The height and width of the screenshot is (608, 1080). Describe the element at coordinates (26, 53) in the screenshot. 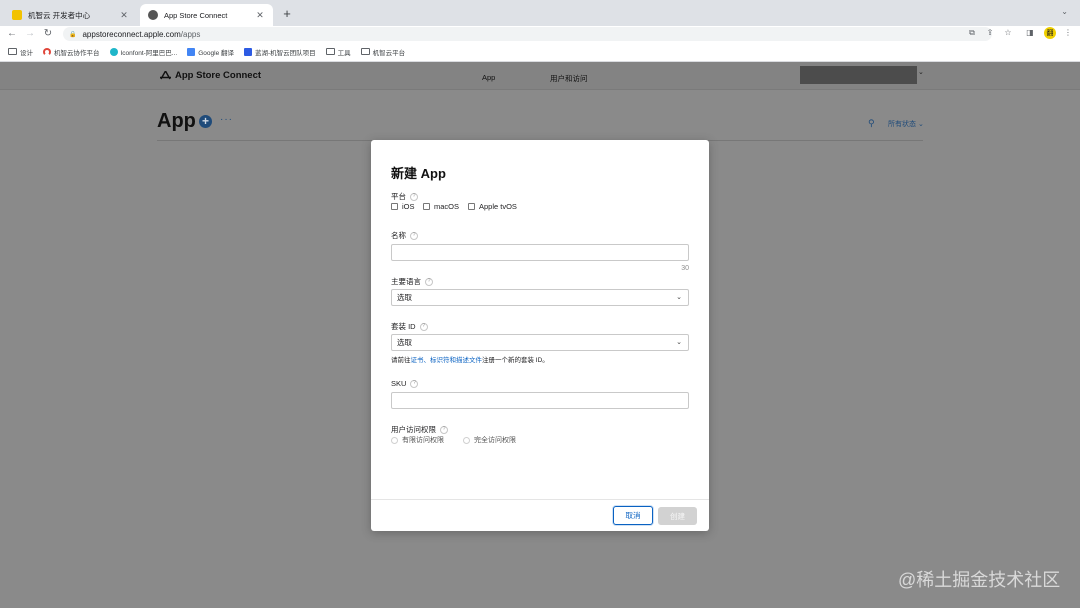

I see `bookmark-label: 设计` at that location.